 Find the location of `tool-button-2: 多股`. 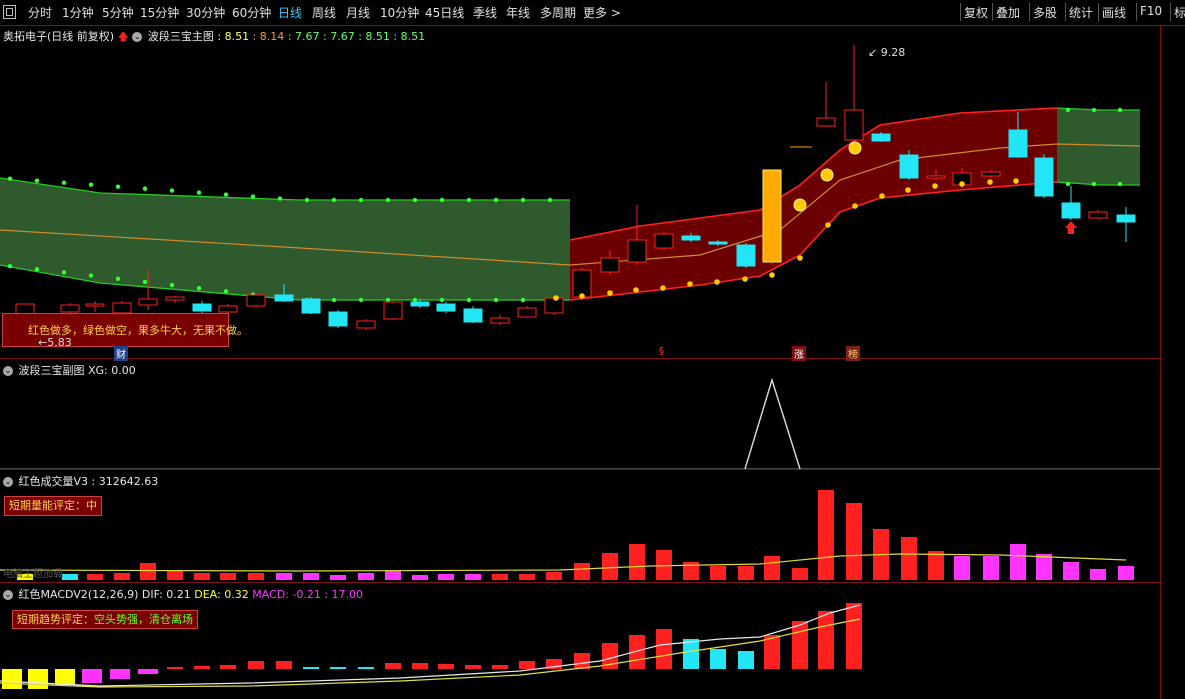

tool-button-2: 多股 is located at coordinates (1045, 12).